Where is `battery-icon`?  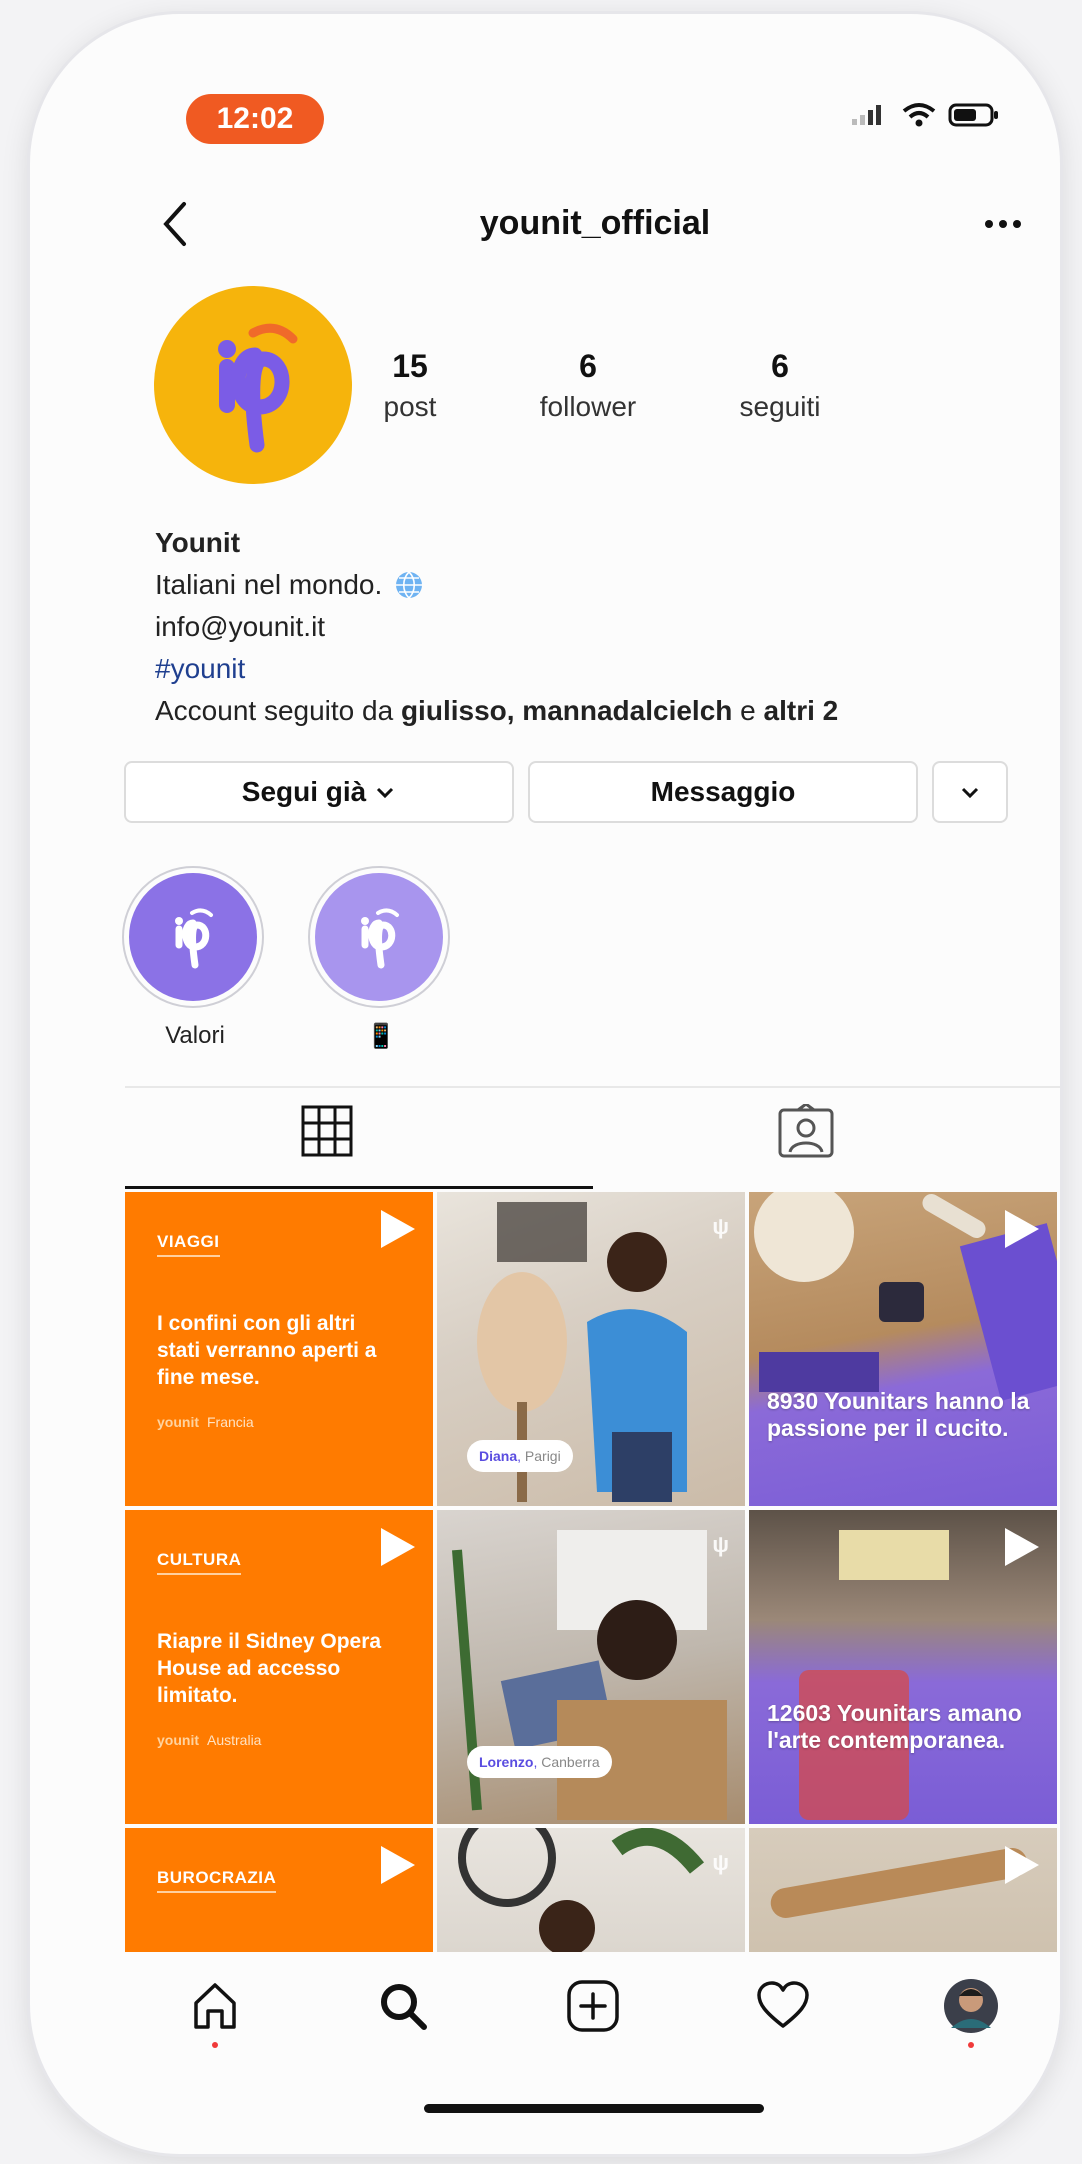 battery-icon is located at coordinates (973, 115).